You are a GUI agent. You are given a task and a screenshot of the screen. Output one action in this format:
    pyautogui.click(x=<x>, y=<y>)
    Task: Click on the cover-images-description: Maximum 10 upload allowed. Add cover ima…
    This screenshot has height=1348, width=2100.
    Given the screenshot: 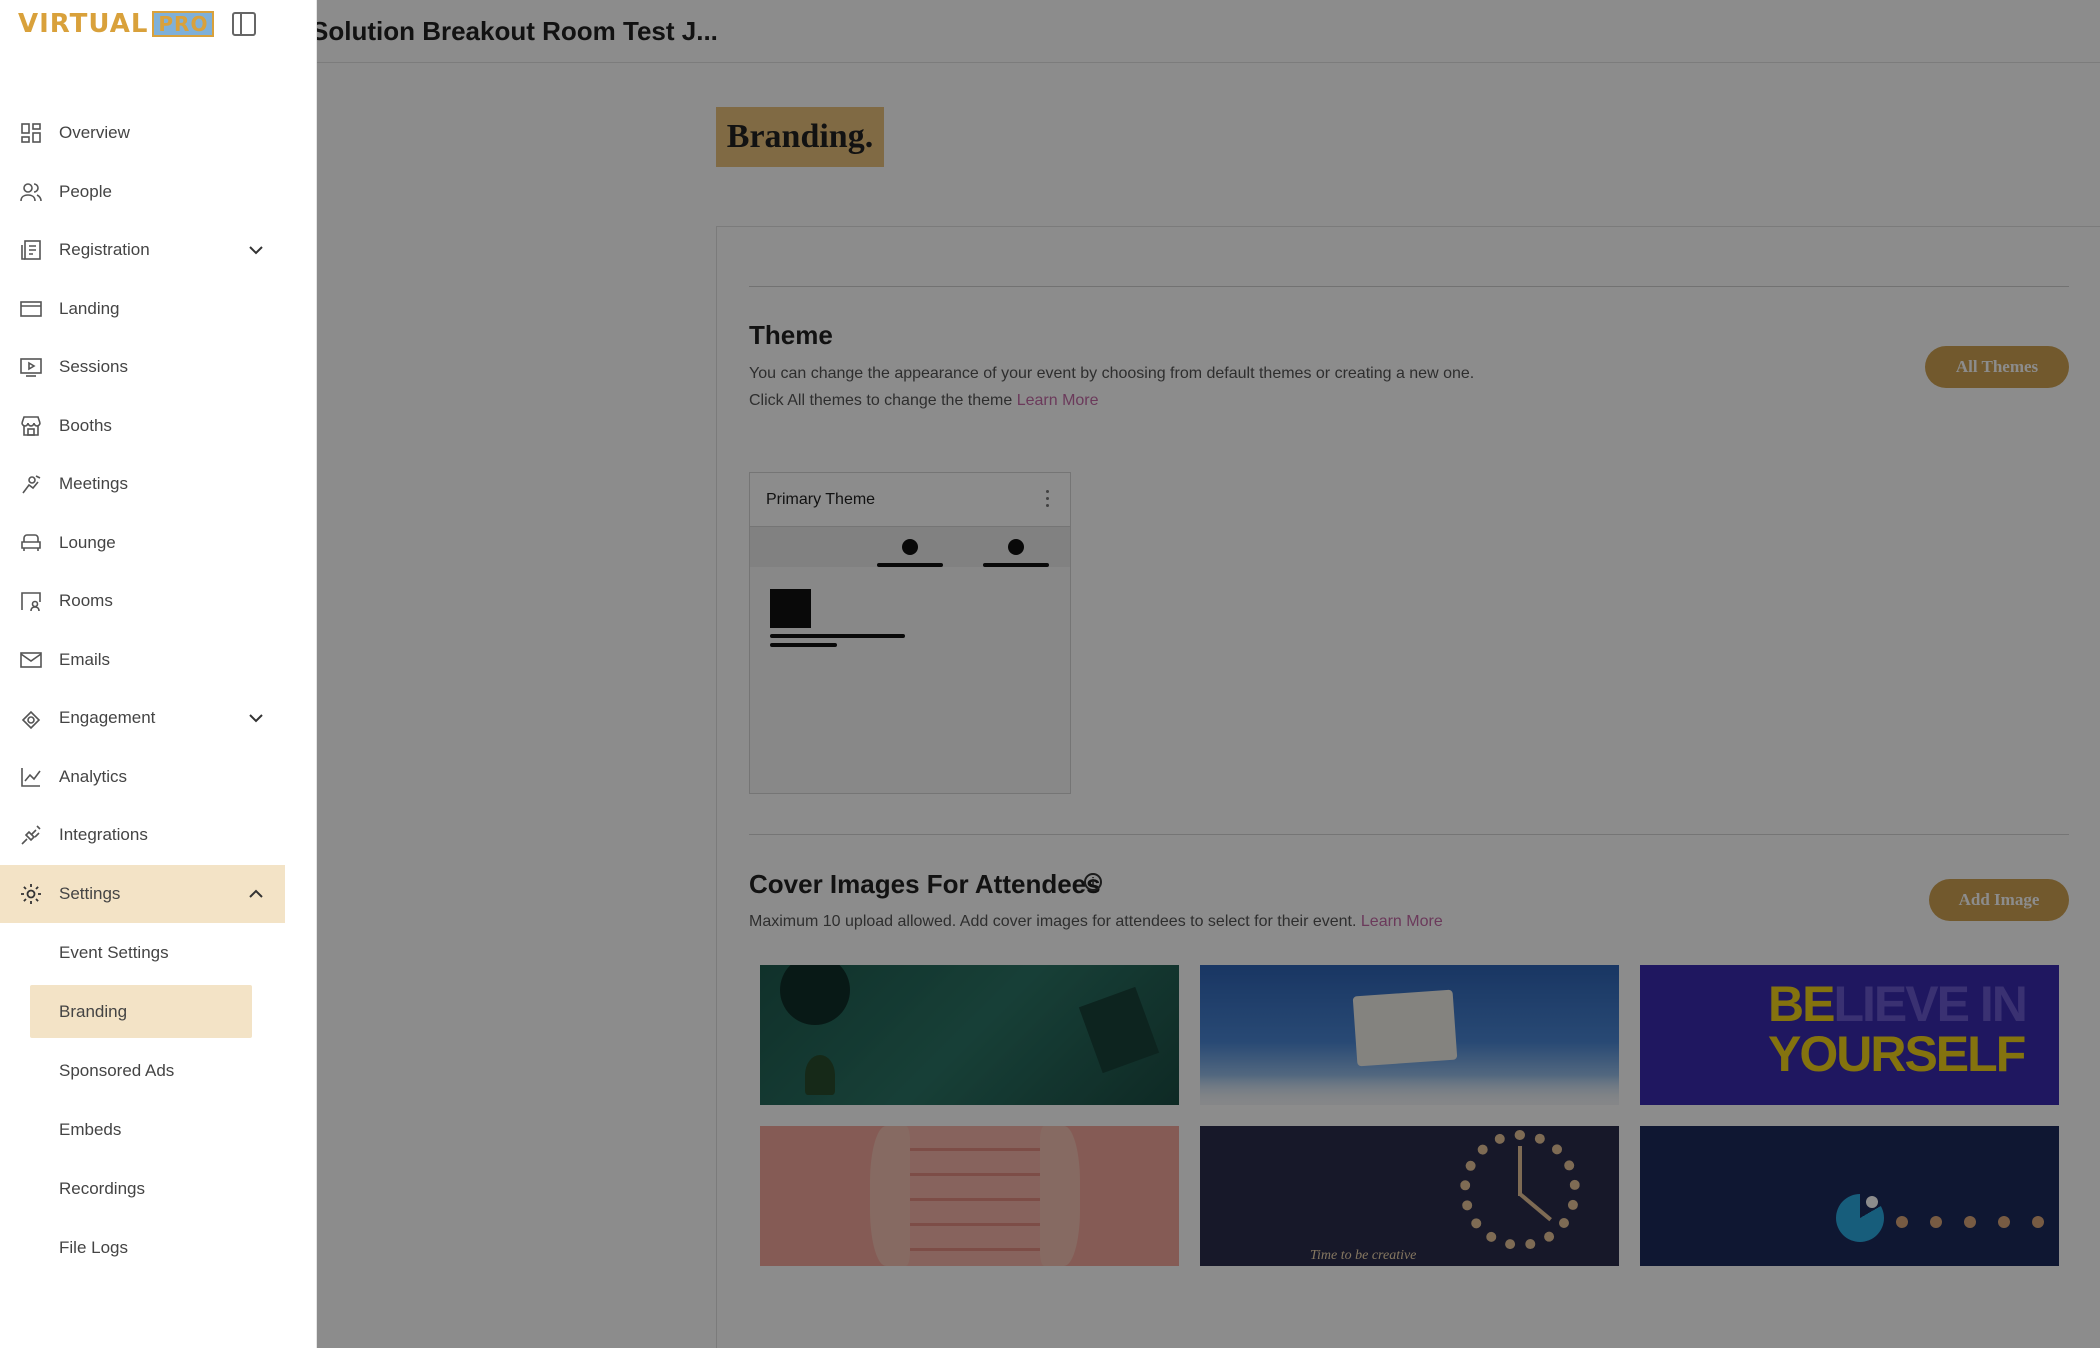 What is the action you would take?
    pyautogui.click(x=1096, y=921)
    